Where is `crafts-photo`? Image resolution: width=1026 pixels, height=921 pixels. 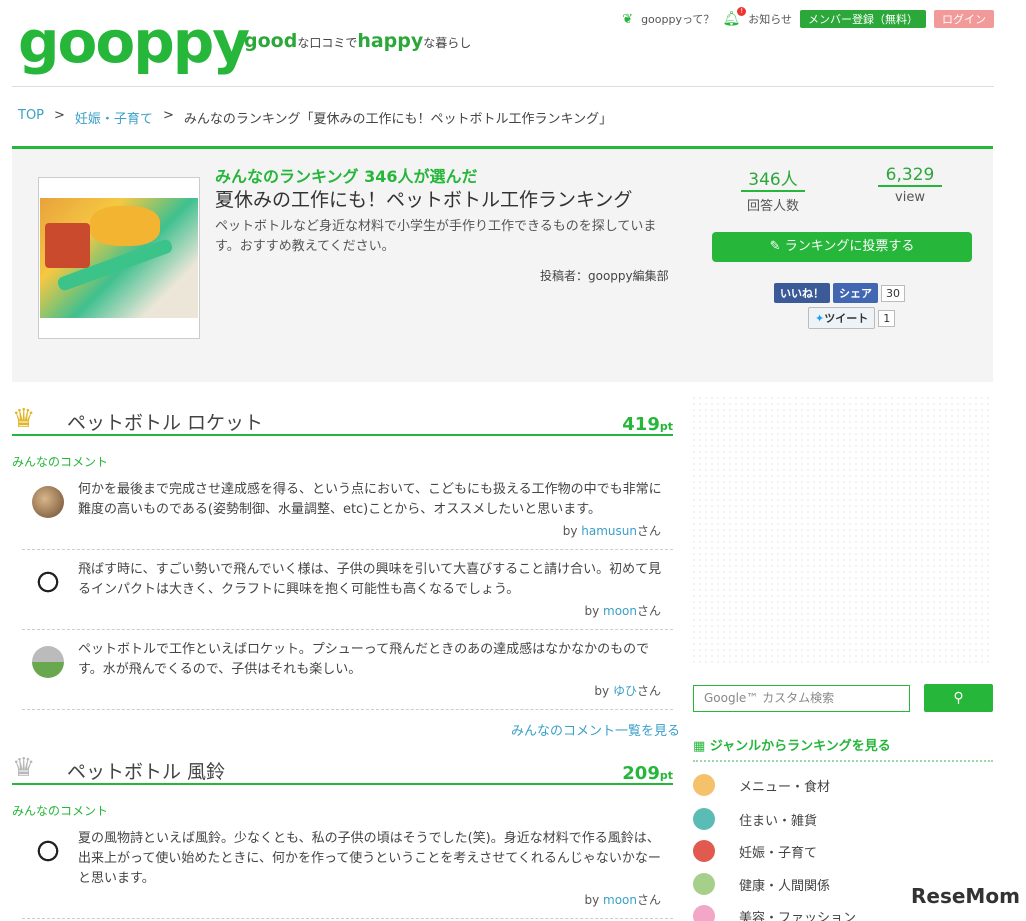
crafts-photo is located at coordinates (119, 258).